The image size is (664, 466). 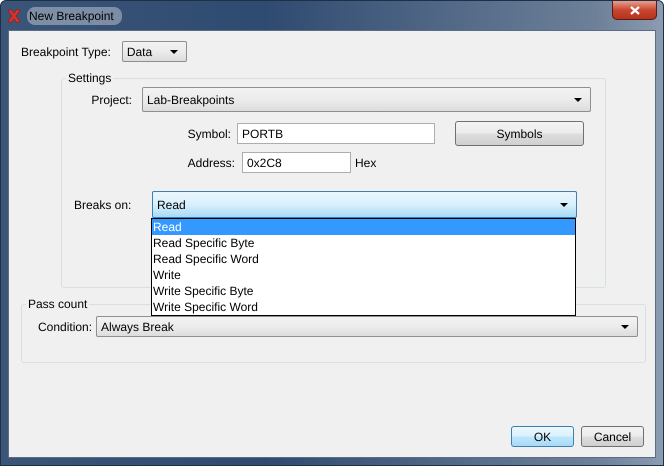 What do you see at coordinates (154, 51) in the screenshot?
I see `type-dropdown: Data` at bounding box center [154, 51].